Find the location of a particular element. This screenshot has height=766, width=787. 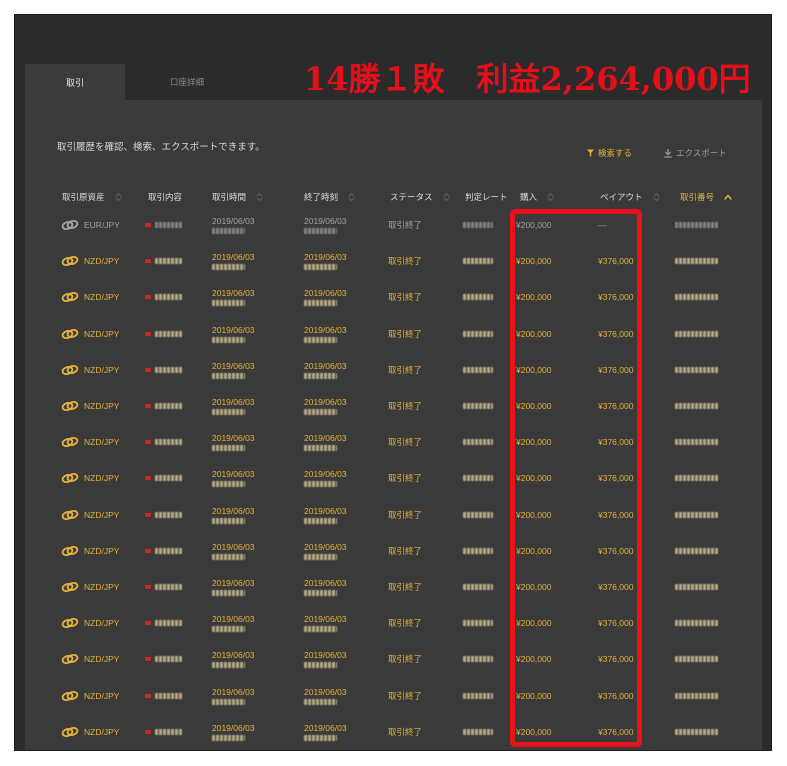

currency-pair-icon is located at coordinates (70, 334).